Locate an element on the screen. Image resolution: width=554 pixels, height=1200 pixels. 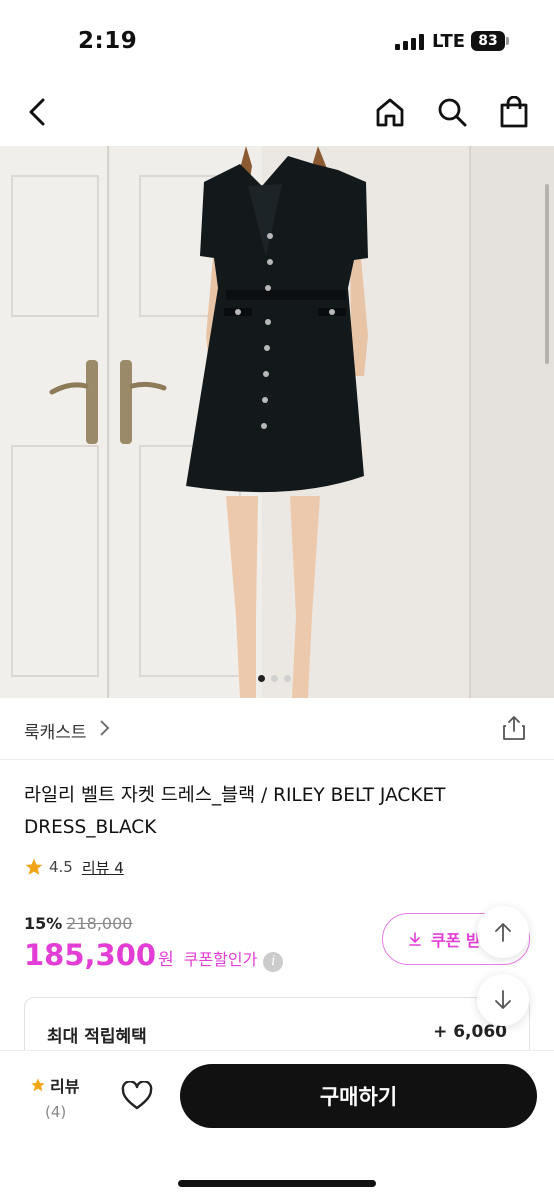
coupon-price-label: 쿠폰할인가 is located at coordinates (220, 959).